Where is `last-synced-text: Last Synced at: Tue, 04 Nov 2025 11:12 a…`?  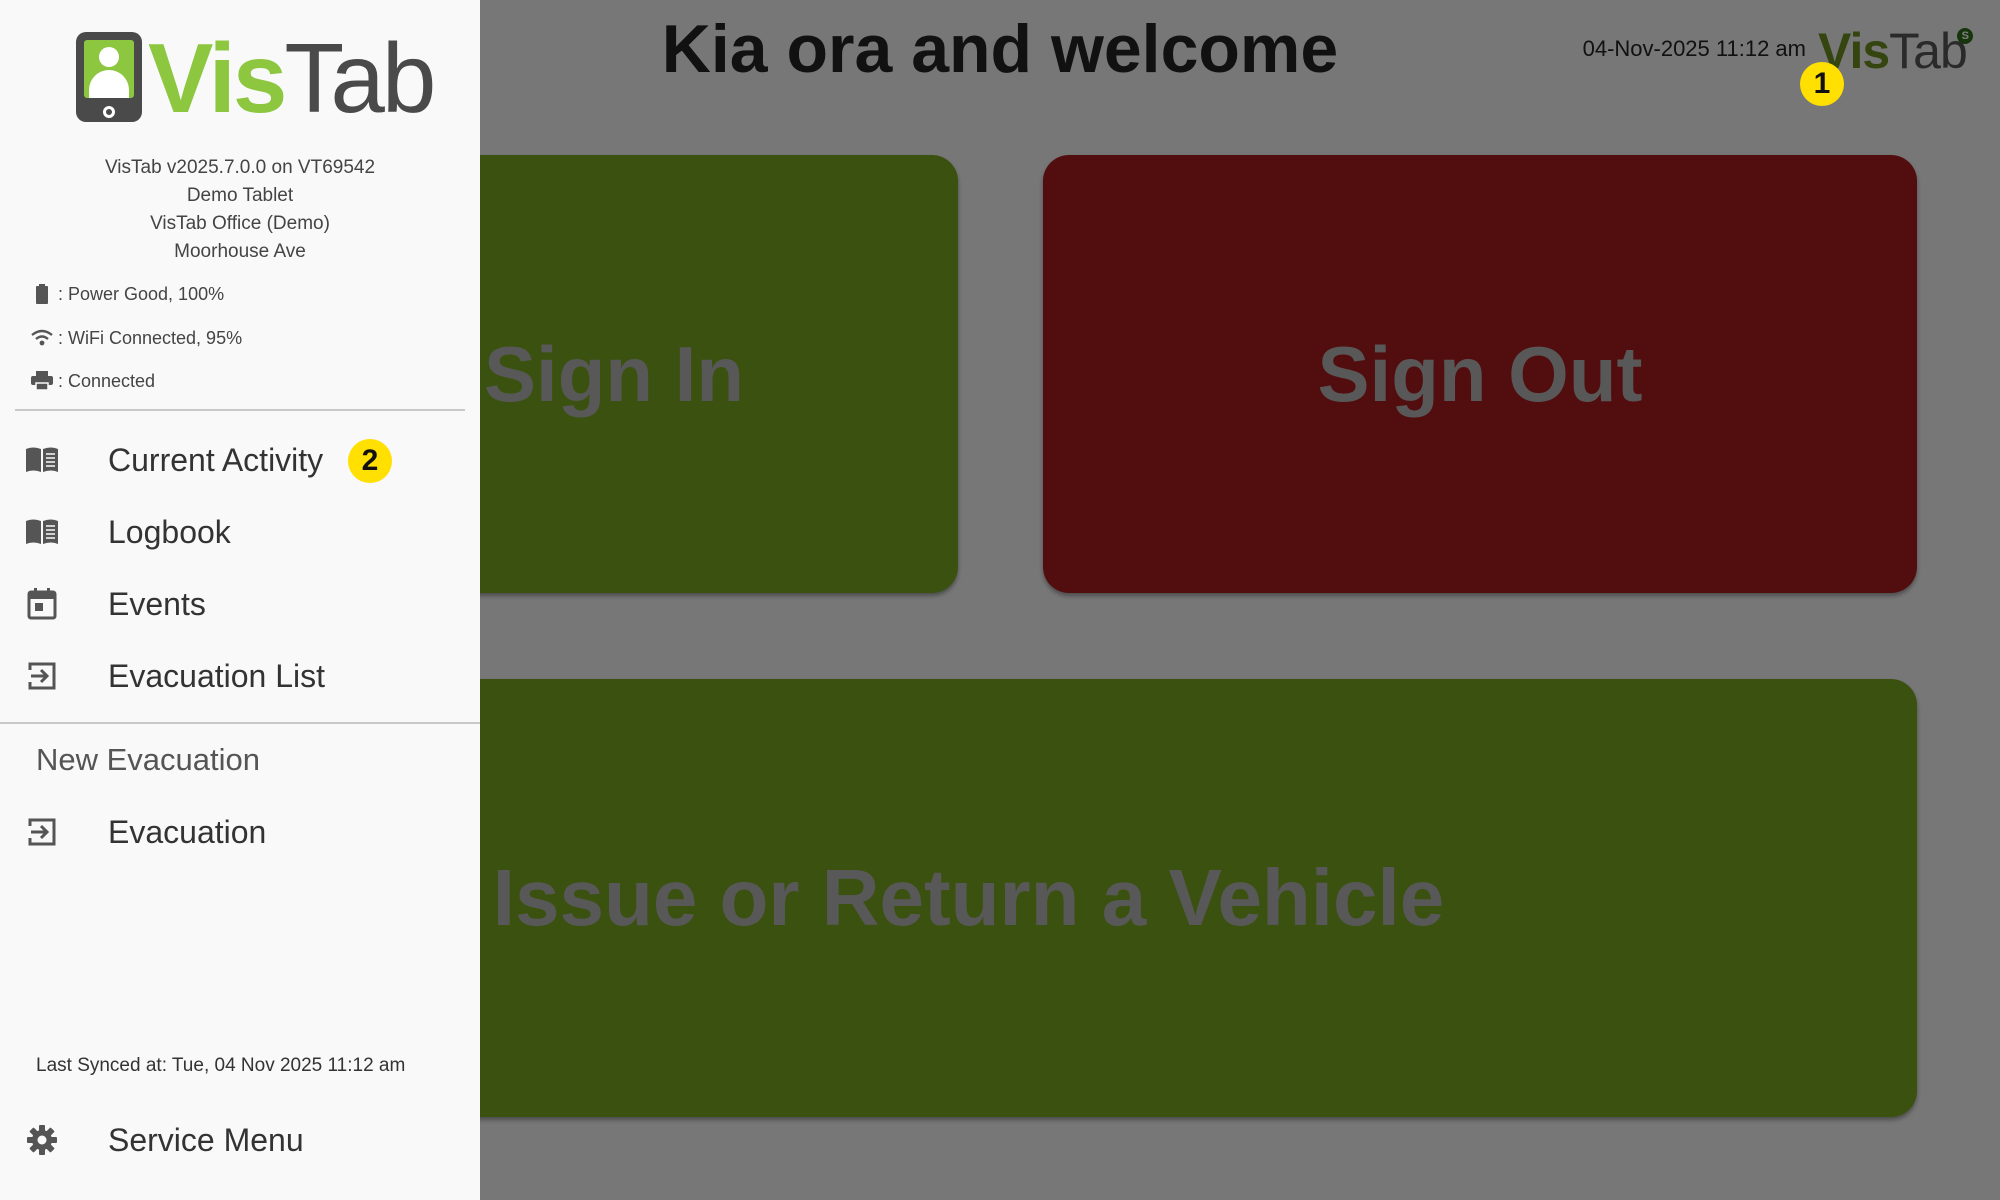 last-synced-text: Last Synced at: Tue, 04 Nov 2025 11:12 a… is located at coordinates (221, 1065).